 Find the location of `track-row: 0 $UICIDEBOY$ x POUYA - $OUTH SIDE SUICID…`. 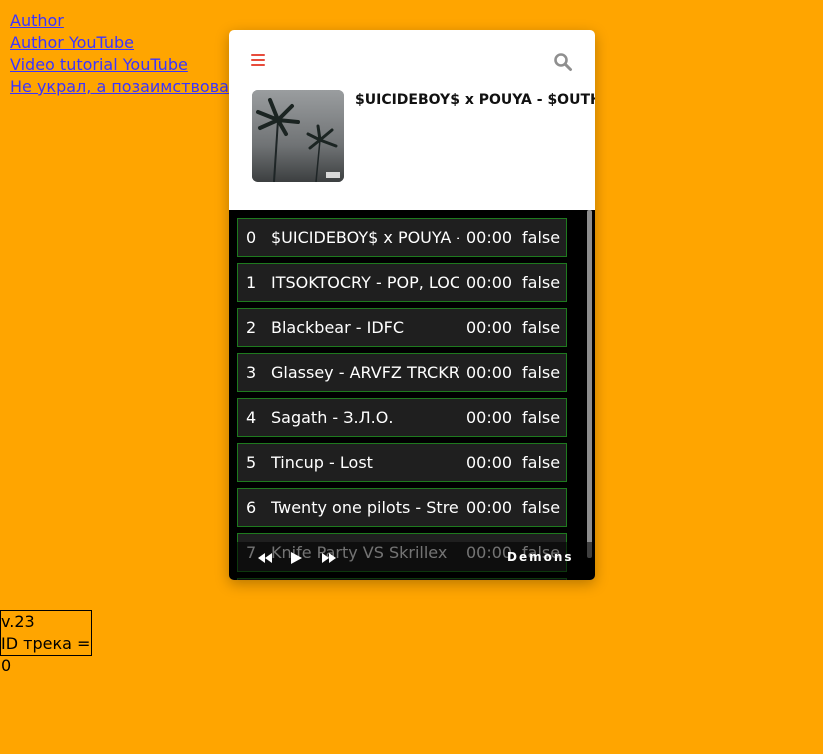

track-row: 0 $UICIDEBOY$ x POUYA - $OUTH SIDE SUICID… is located at coordinates (402, 237).